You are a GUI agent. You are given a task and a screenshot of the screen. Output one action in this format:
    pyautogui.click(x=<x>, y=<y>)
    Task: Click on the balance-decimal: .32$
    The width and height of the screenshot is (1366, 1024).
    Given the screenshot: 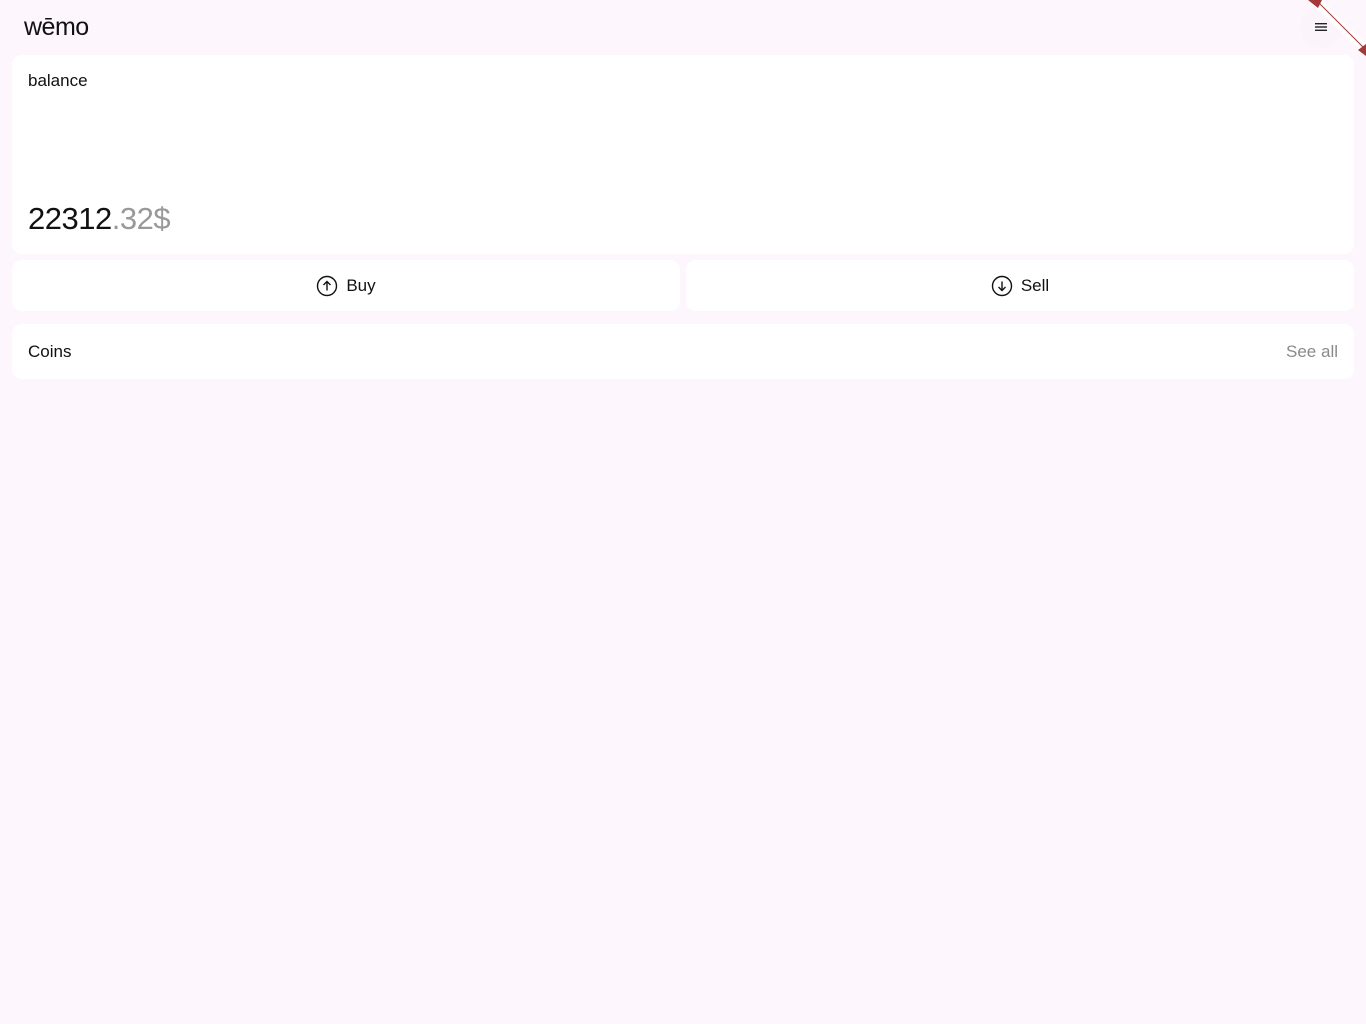 What is the action you would take?
    pyautogui.click(x=141, y=218)
    